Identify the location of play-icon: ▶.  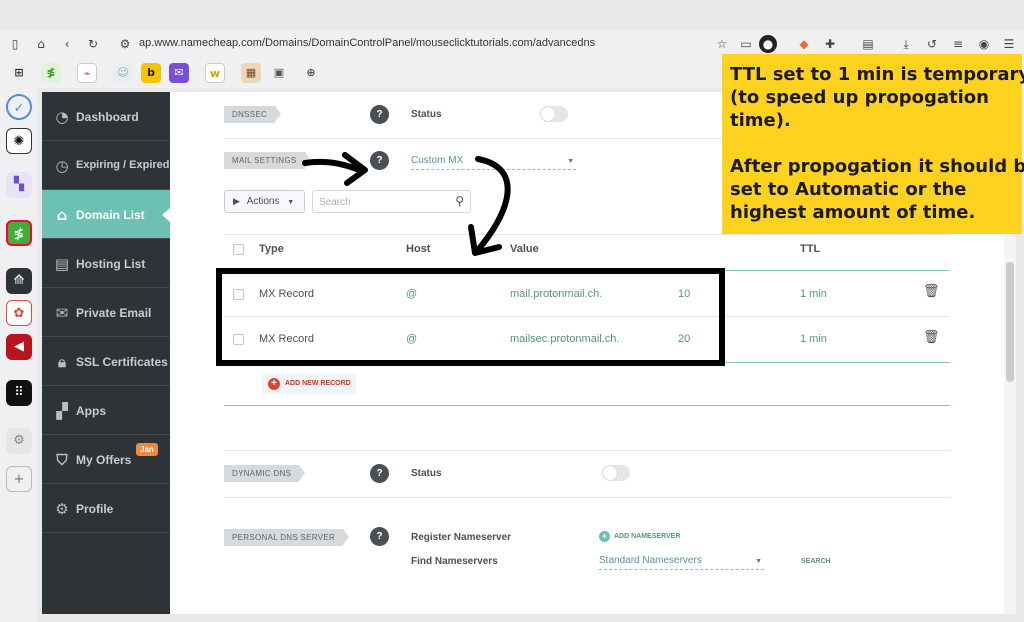
(236, 202).